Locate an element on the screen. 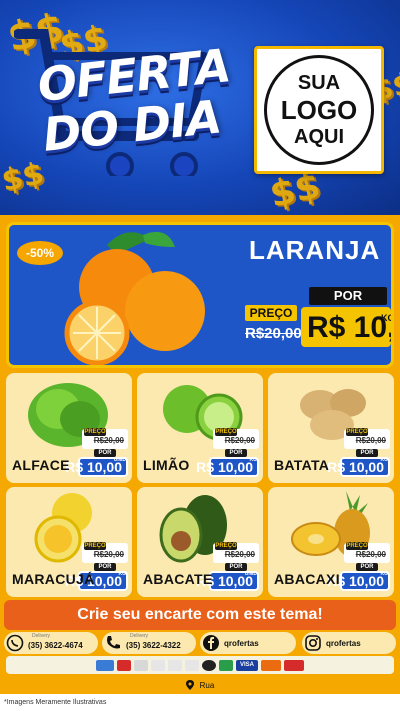 The image size is (400, 711). logo-placeholder: SUA LOGO AQUI is located at coordinates (319, 110).